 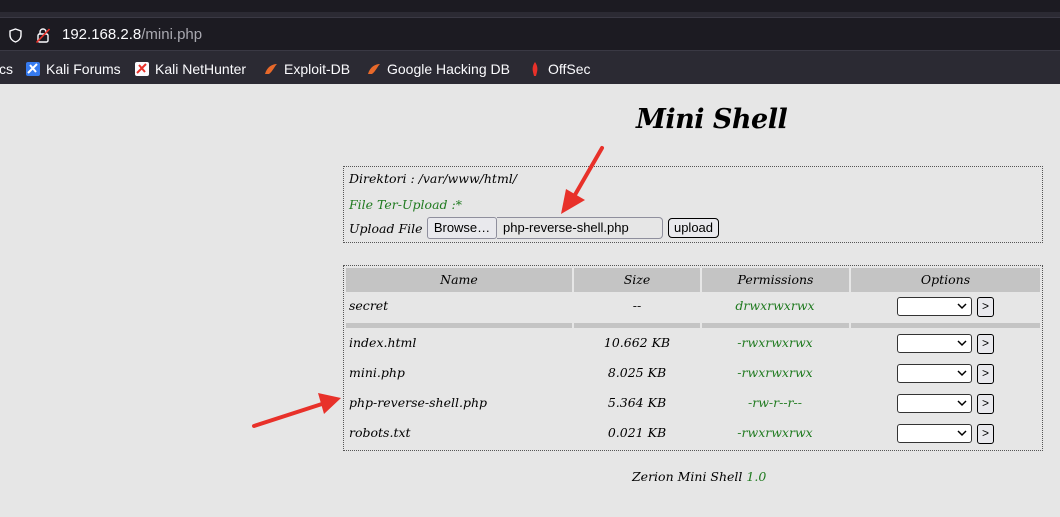 What do you see at coordinates (582, 180) in the screenshot?
I see `arrow-to-filename` at bounding box center [582, 180].